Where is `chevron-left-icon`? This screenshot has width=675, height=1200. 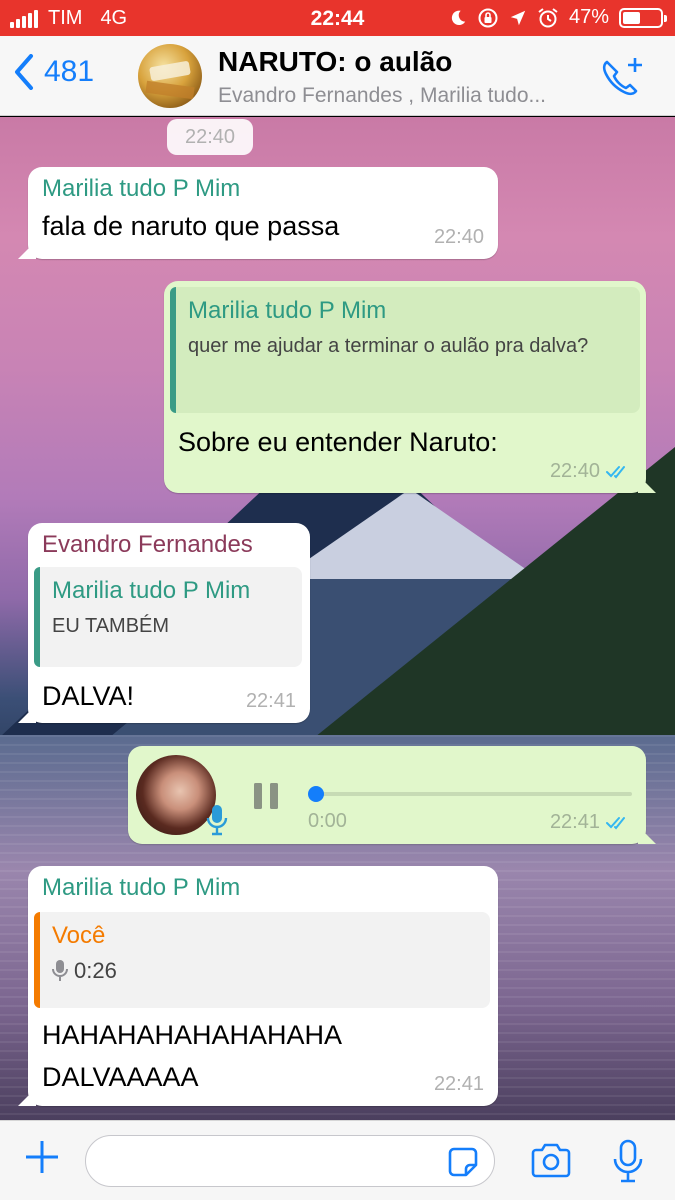
chevron-left-icon is located at coordinates (24, 72).